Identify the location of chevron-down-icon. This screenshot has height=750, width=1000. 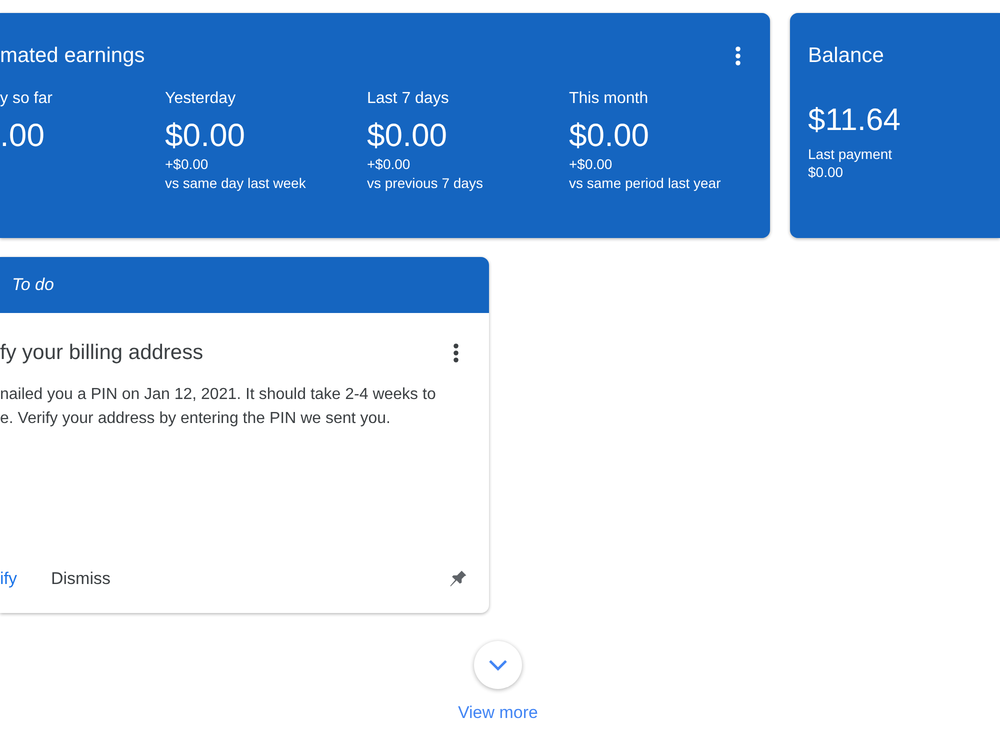
(498, 665).